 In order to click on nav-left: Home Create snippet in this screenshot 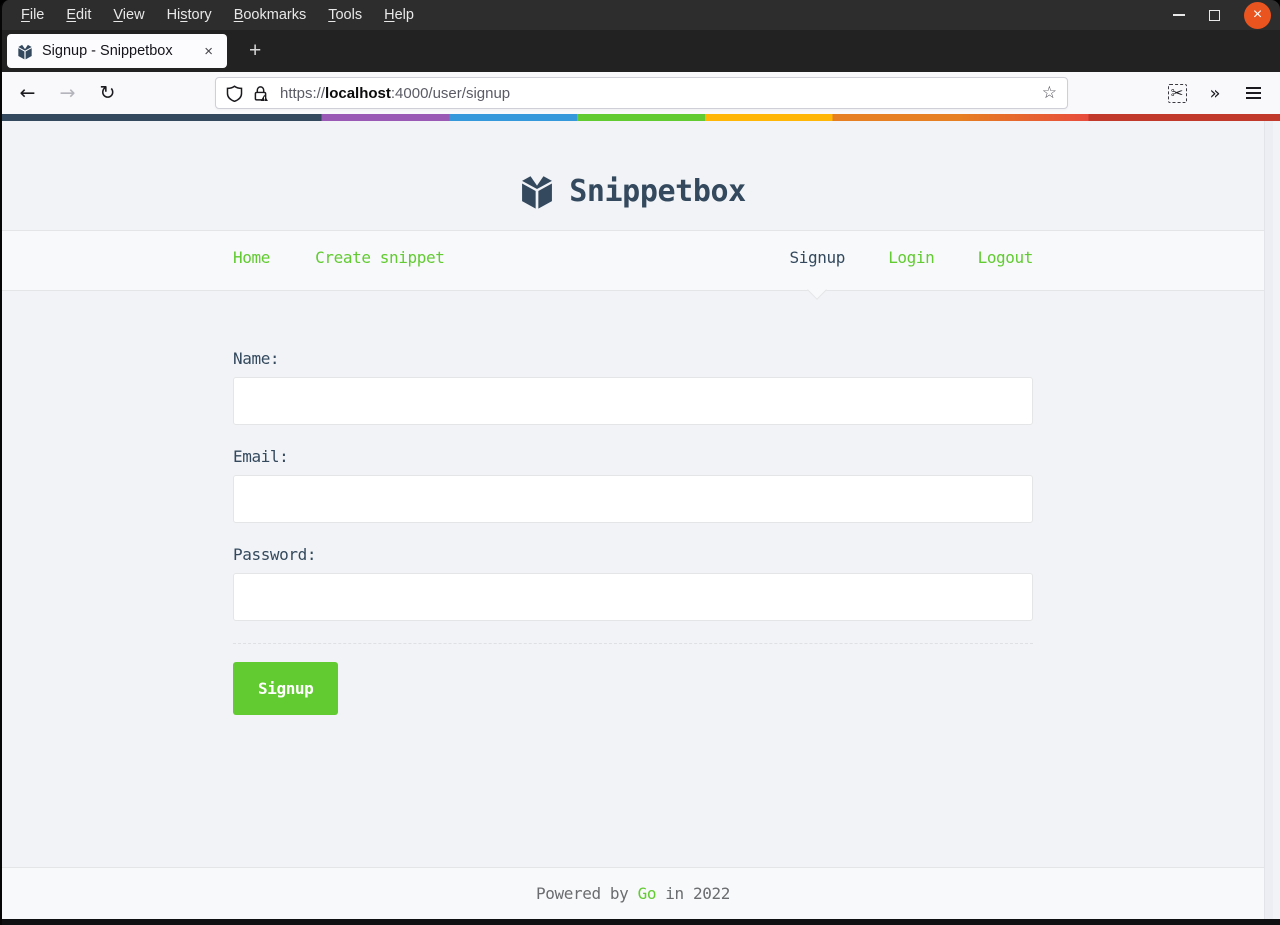, I will do `click(339, 269)`.